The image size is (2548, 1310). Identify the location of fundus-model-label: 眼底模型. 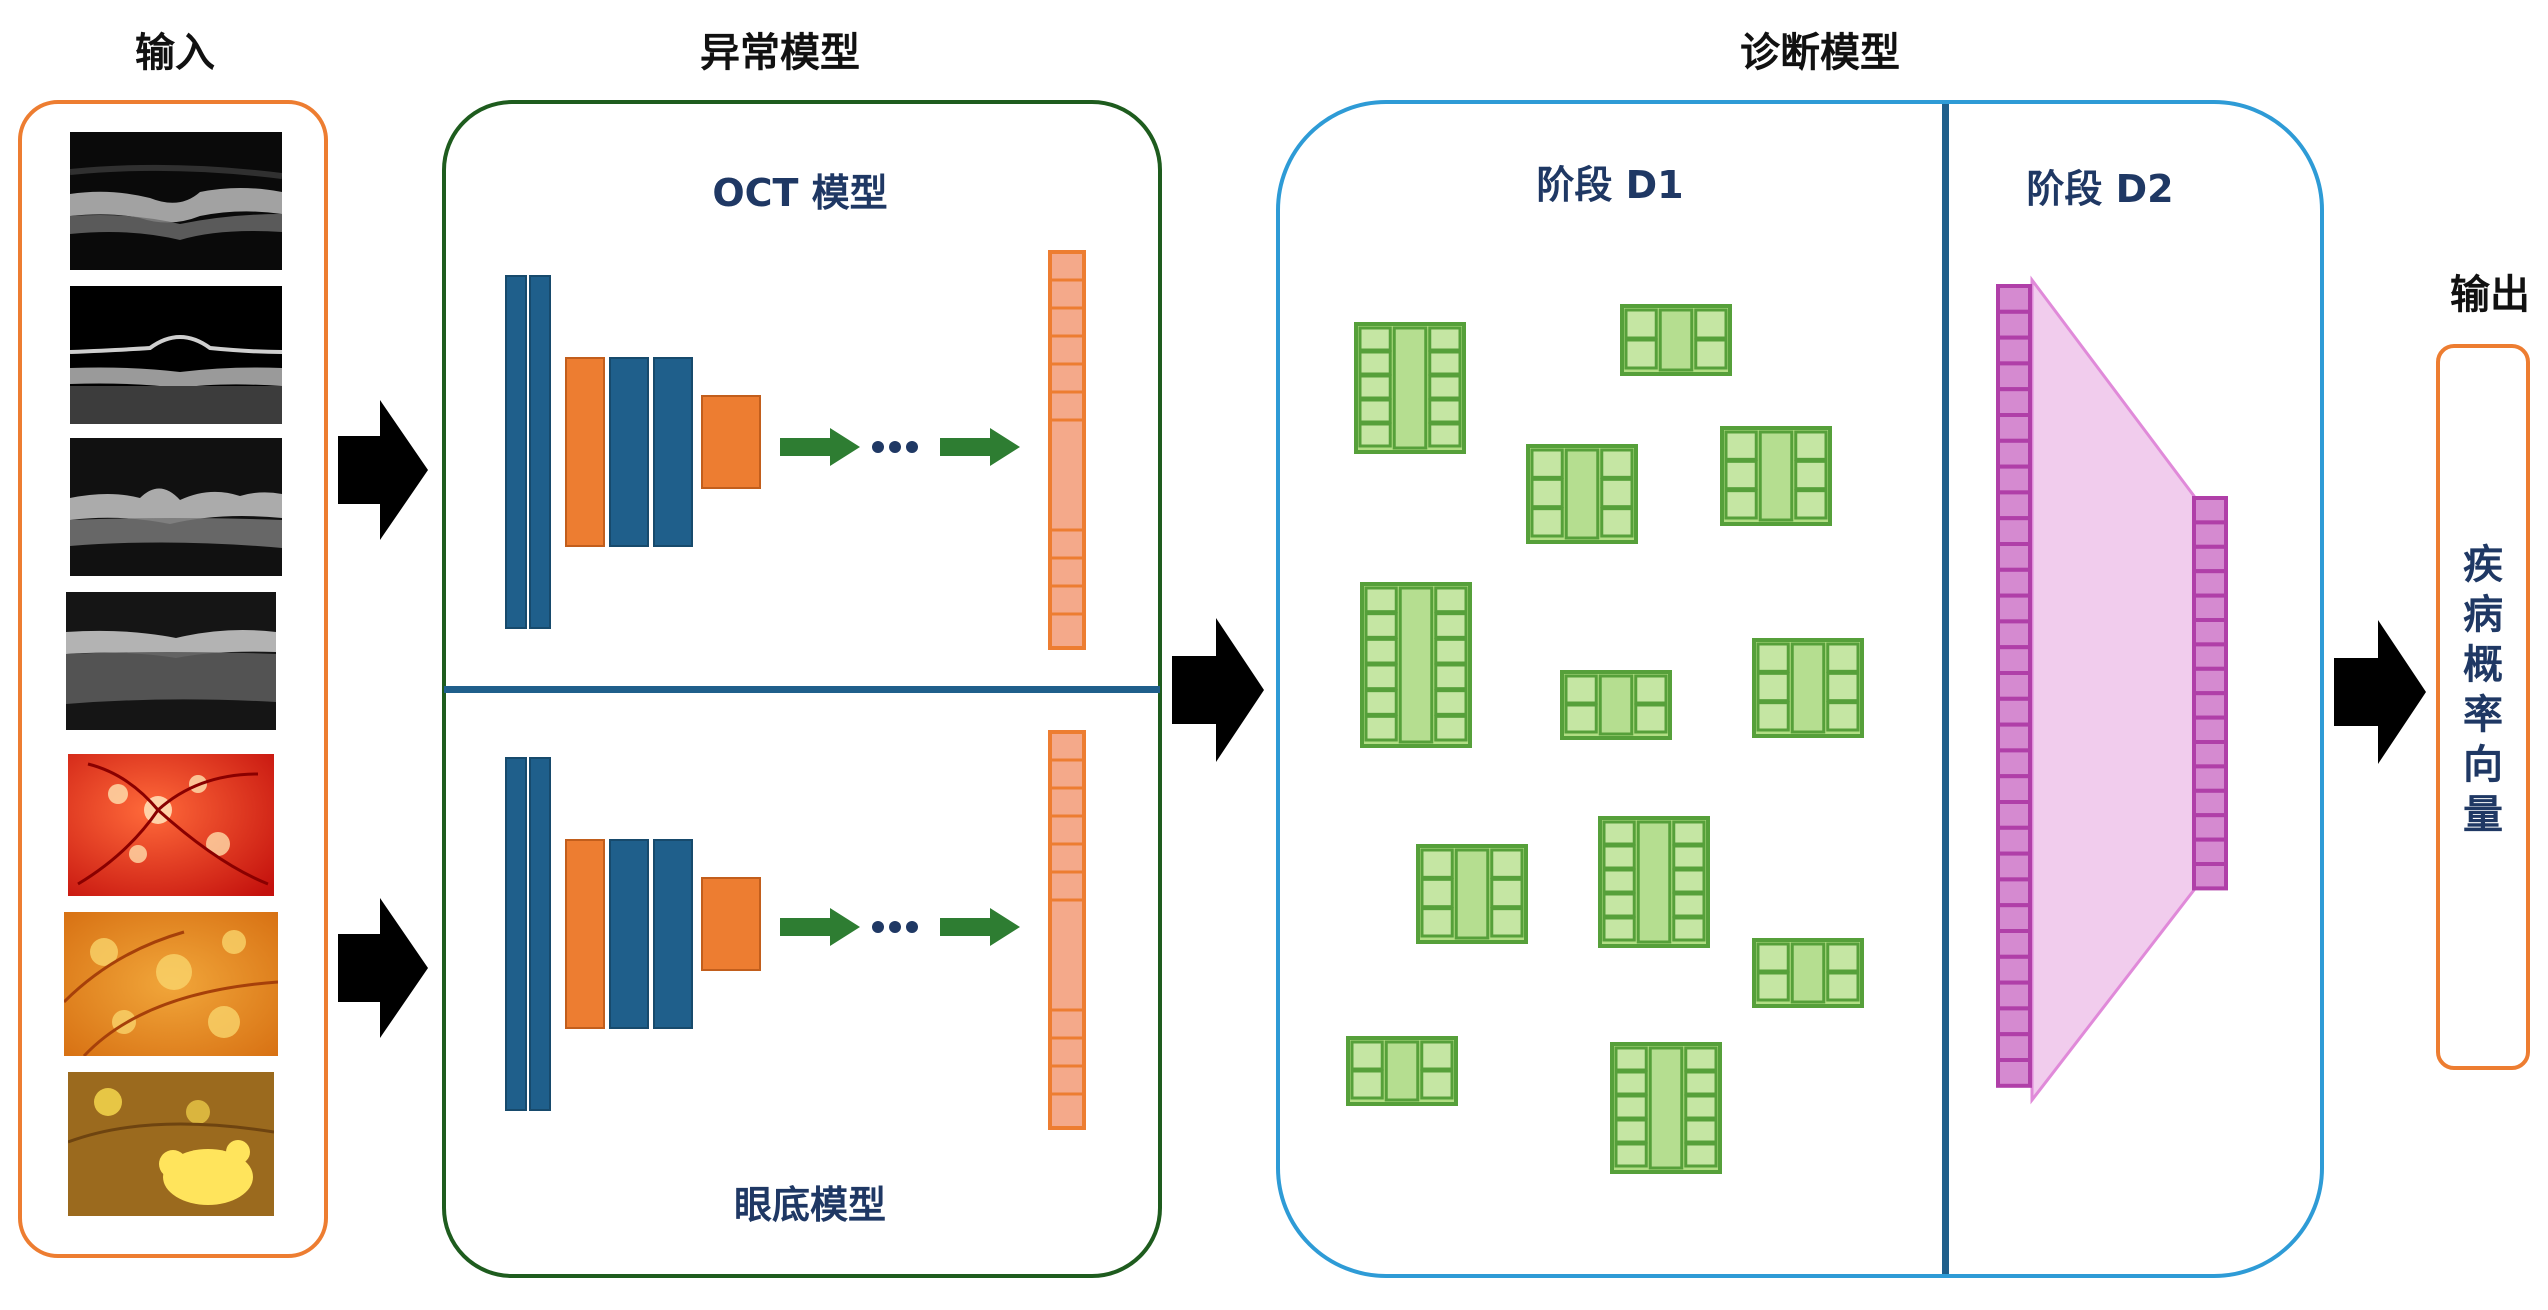
(809, 1205).